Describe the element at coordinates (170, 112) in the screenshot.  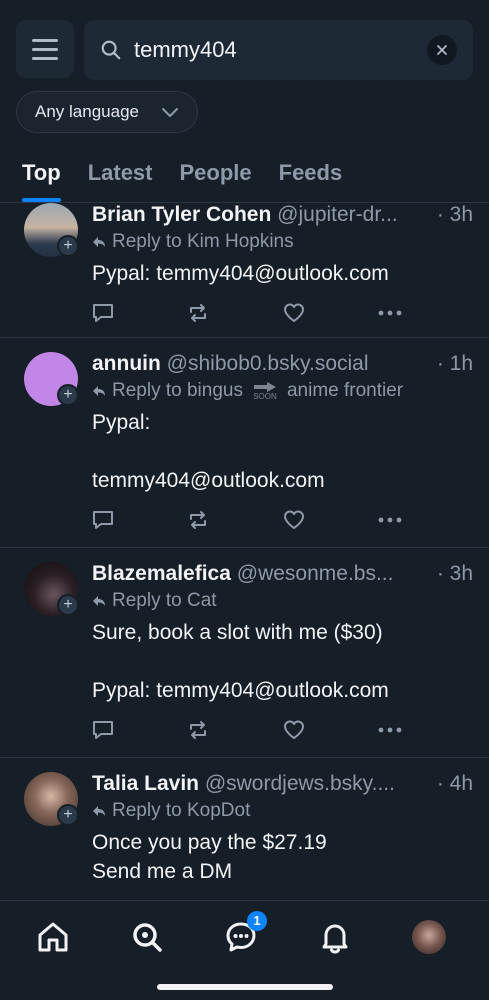
I see `chevron-down-icon` at that location.